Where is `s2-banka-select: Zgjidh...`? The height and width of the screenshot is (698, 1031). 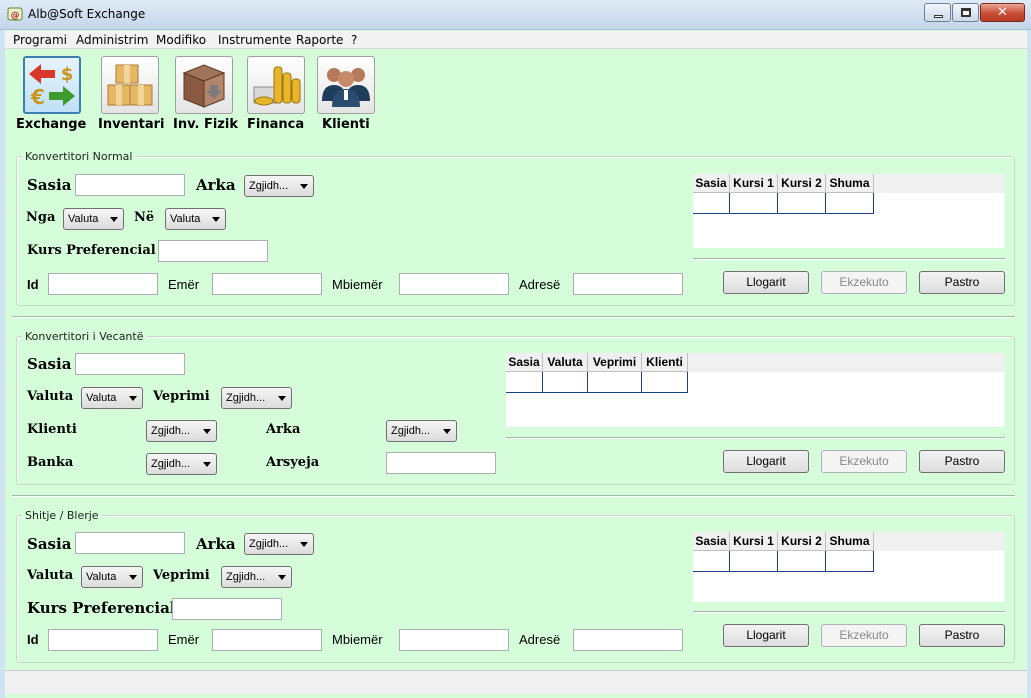 s2-banka-select: Zgjidh... is located at coordinates (181, 464).